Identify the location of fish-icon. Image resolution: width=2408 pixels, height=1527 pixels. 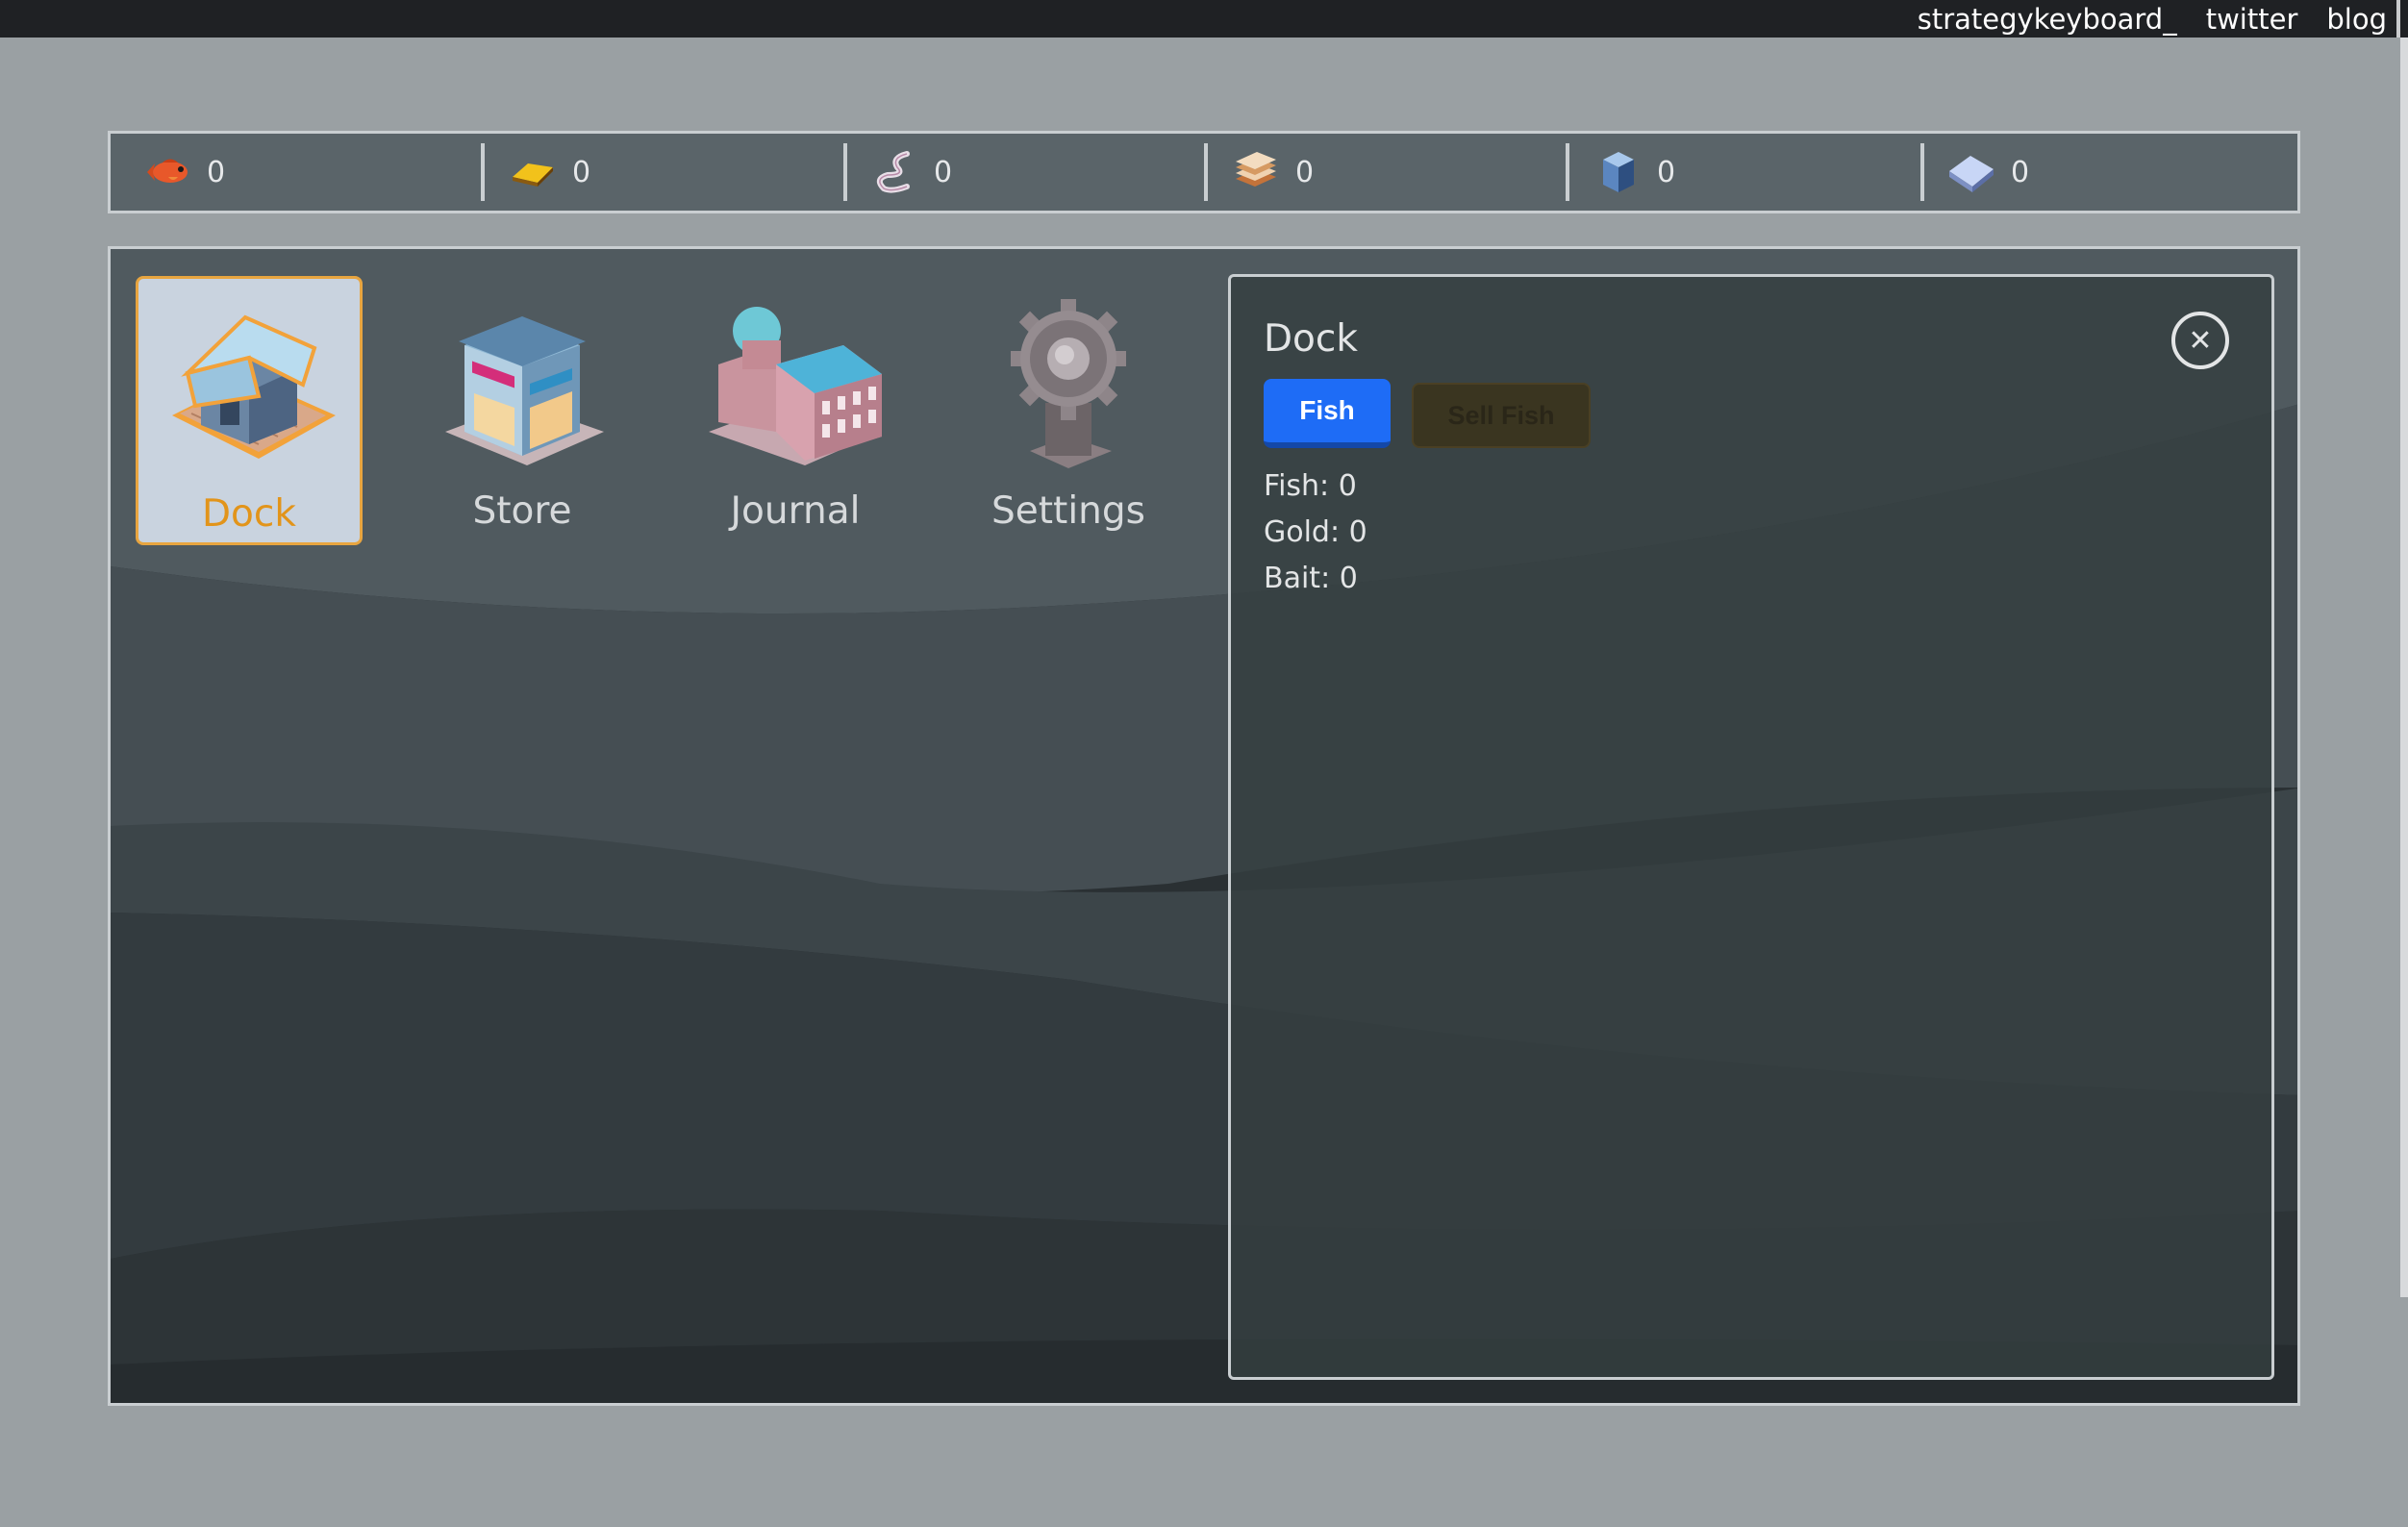
(167, 171).